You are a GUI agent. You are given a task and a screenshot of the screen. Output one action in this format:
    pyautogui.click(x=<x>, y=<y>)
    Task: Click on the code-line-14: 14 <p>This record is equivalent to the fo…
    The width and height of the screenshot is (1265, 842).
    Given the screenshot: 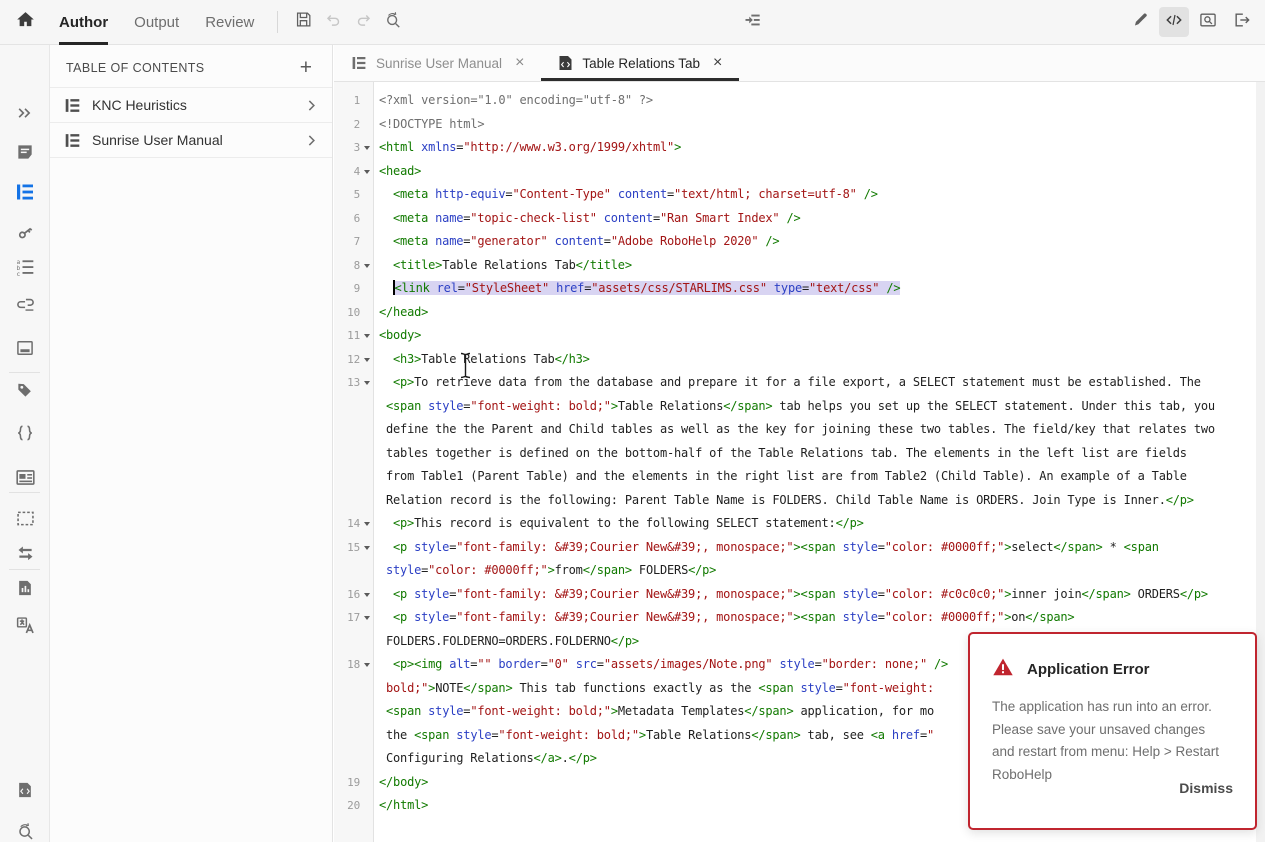 What is the action you would take?
    pyautogui.click(x=795, y=524)
    